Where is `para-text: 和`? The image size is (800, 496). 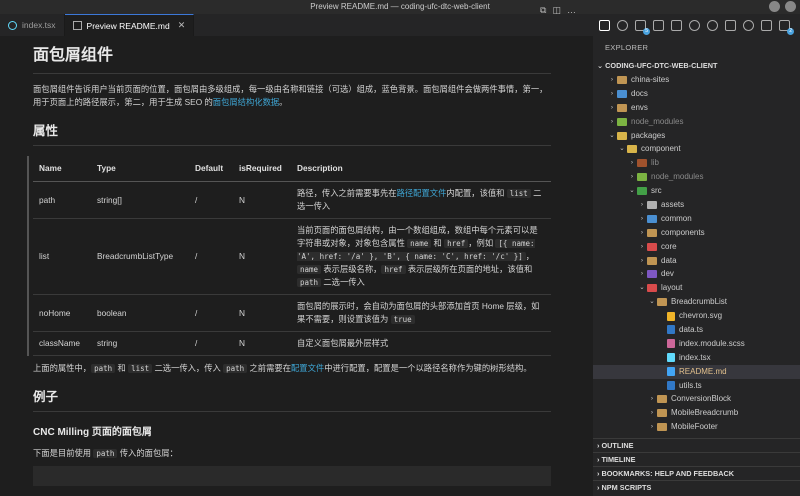
para-text: 和 is located at coordinates (122, 368).